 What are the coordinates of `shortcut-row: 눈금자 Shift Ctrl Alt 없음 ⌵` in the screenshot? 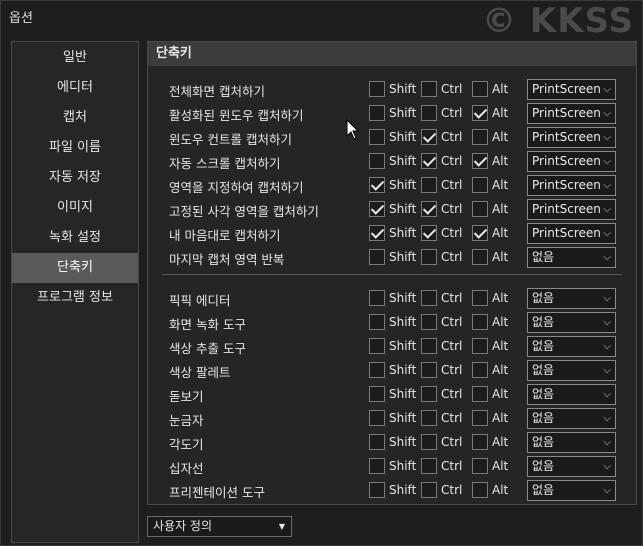 It's located at (392, 418).